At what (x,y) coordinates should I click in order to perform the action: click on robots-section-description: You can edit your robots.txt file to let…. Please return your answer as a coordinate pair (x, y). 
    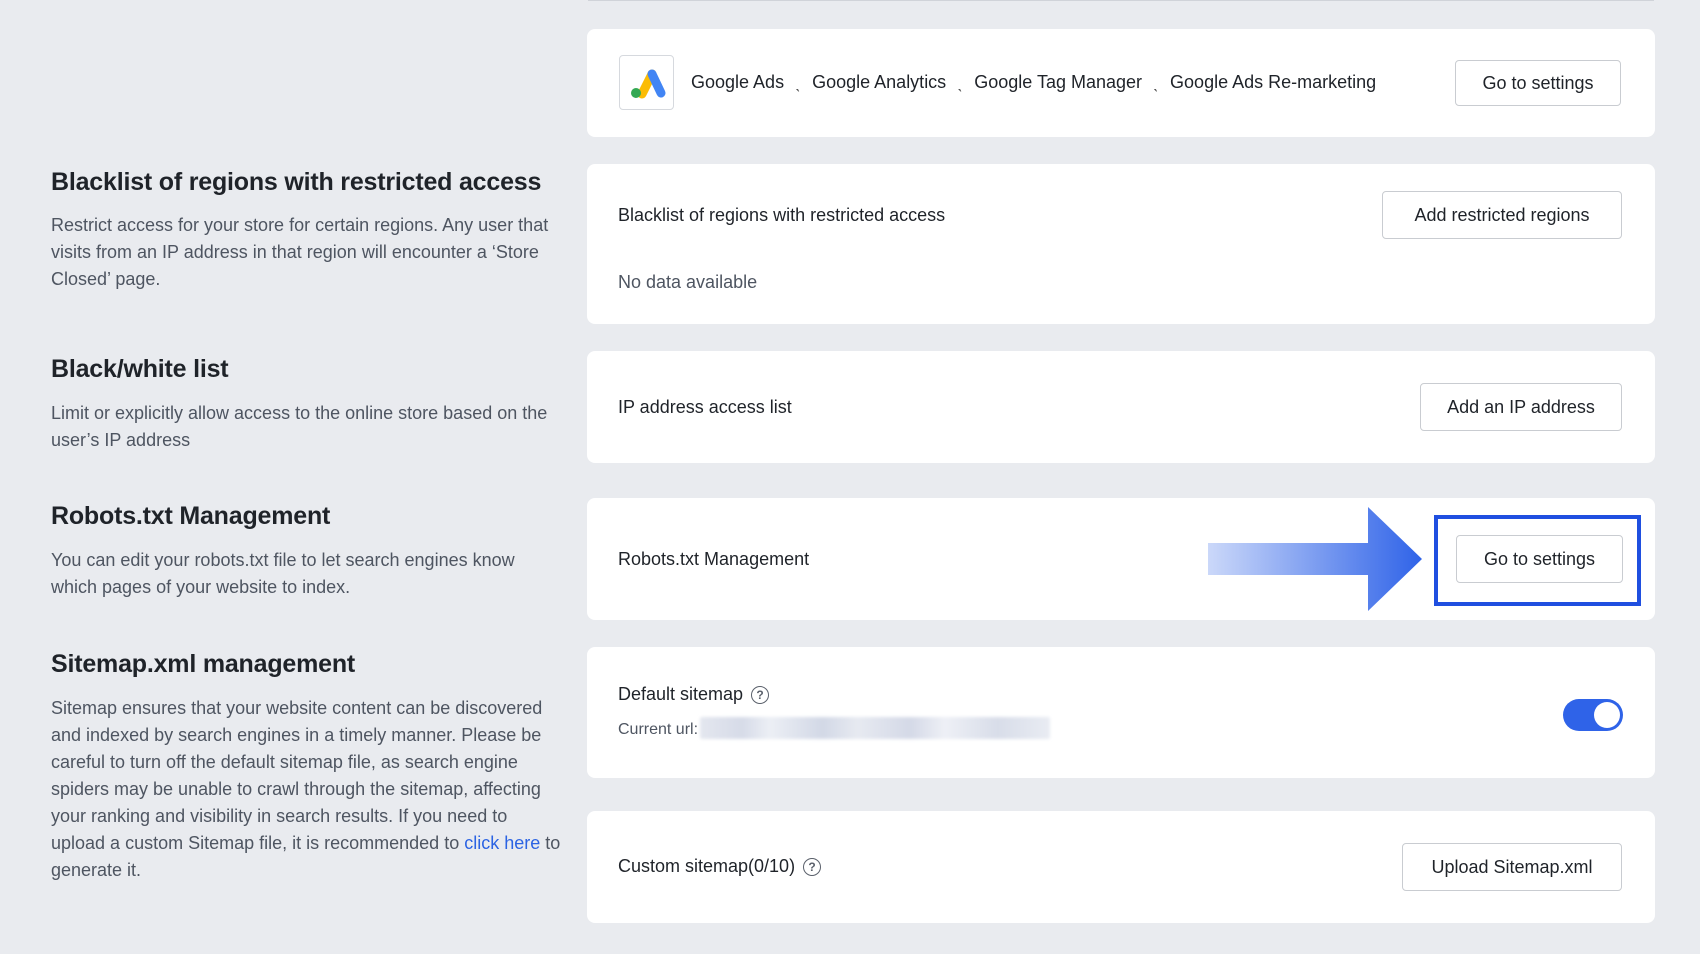
    Looking at the image, I should click on (283, 573).